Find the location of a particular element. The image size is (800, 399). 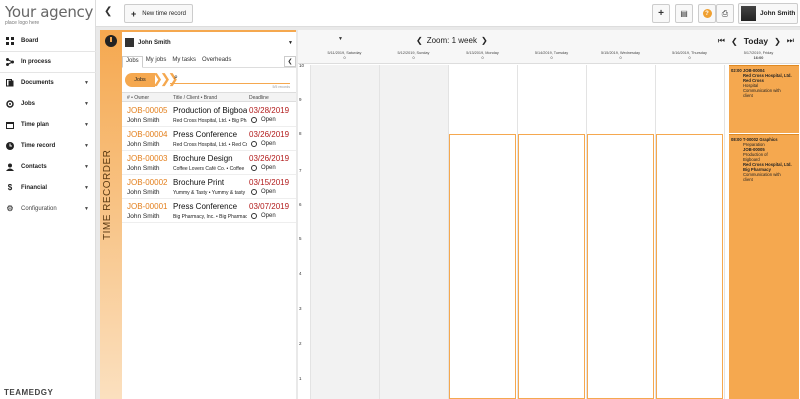

today-button: Today is located at coordinates (756, 41).